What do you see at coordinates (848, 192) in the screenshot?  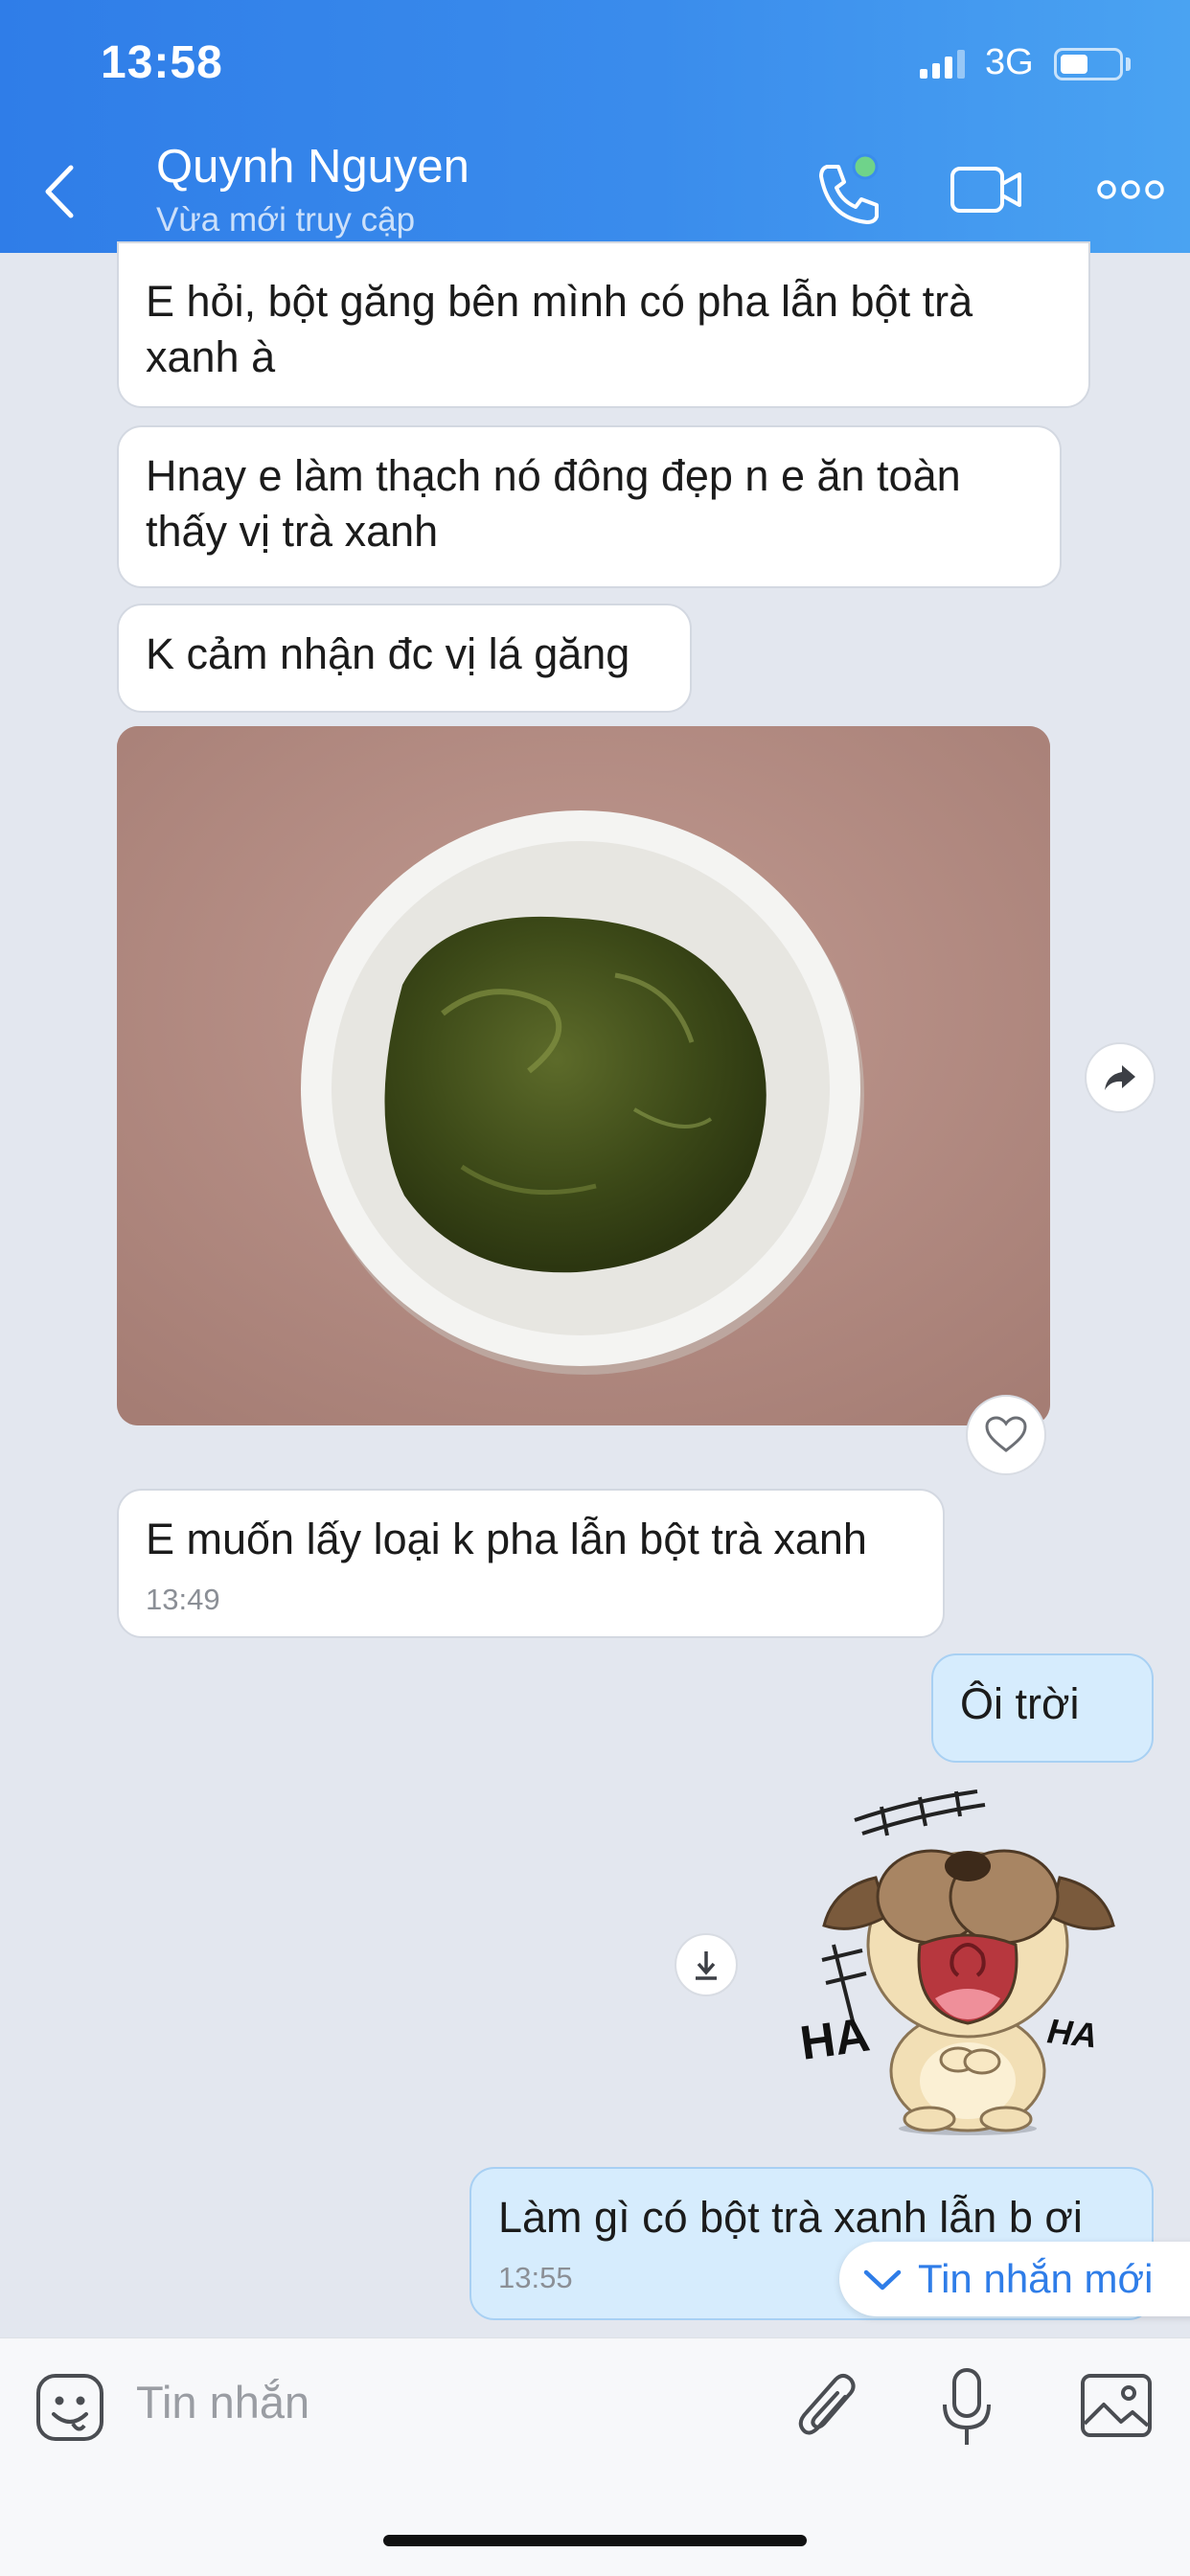 I see `phone-icon` at bounding box center [848, 192].